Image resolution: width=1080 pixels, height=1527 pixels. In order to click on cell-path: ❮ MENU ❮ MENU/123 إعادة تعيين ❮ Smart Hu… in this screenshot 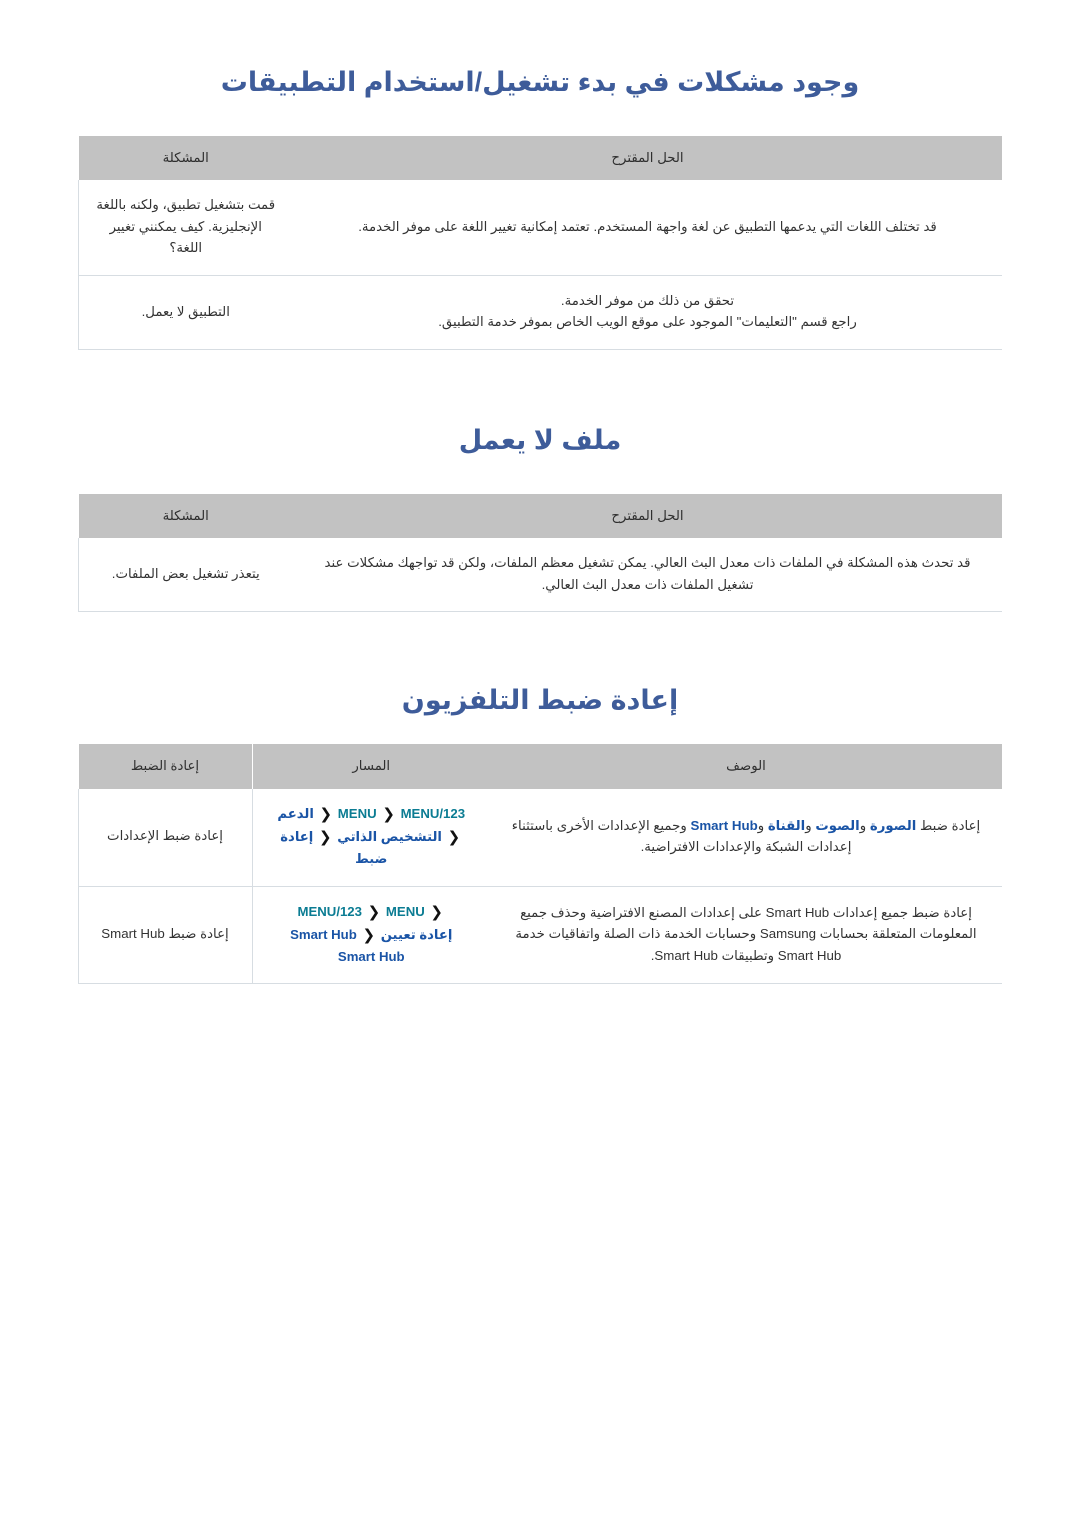, I will do `click(370, 935)`.